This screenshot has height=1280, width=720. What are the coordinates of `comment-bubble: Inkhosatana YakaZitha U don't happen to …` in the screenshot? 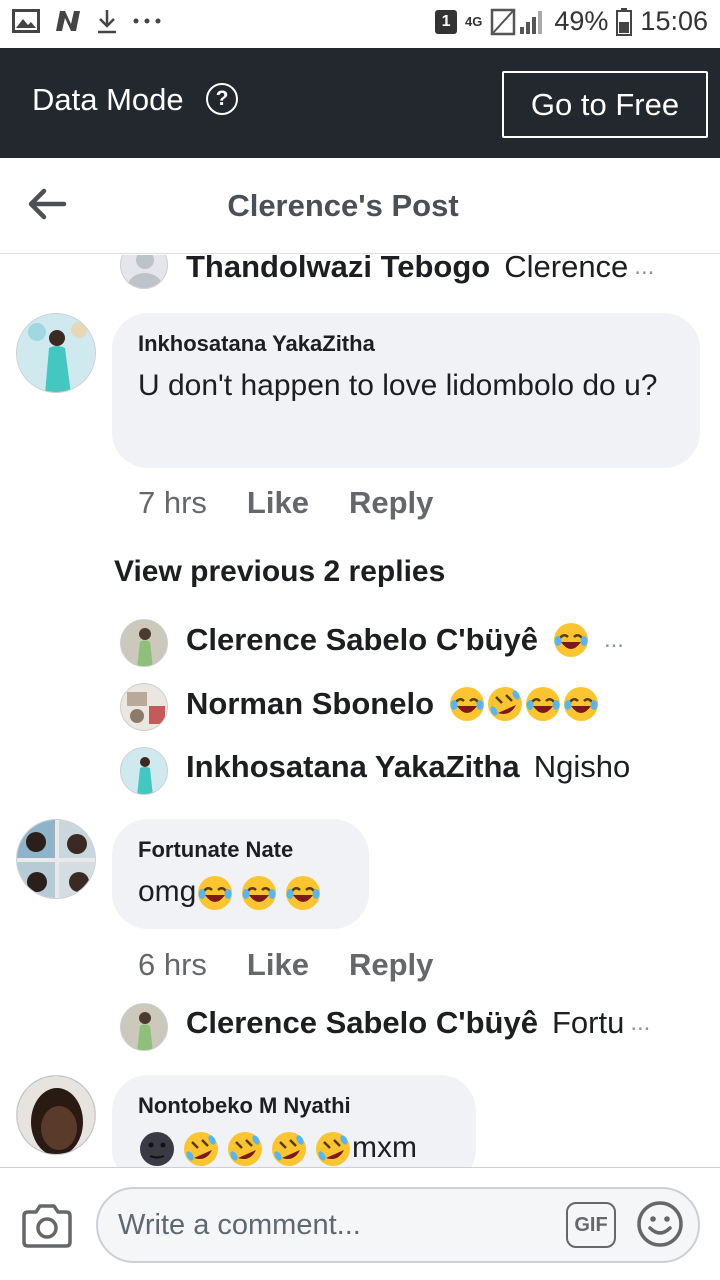 It's located at (406, 390).